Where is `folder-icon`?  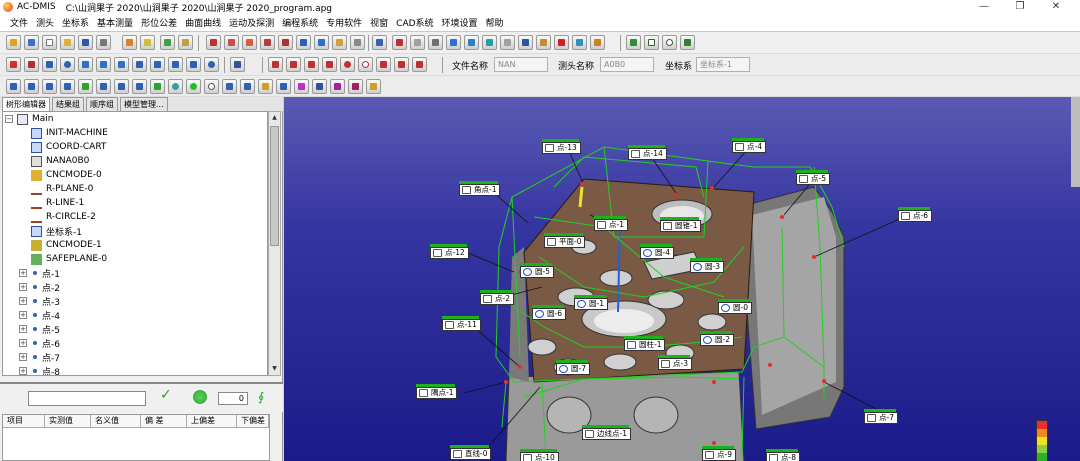
folder-icon is located at coordinates (67, 42).